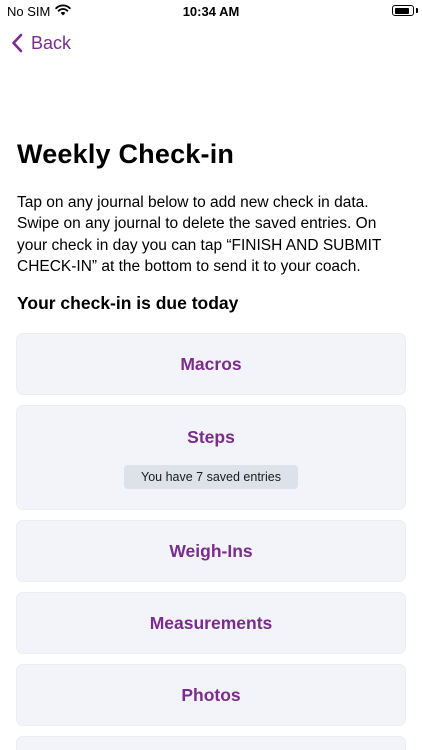  Describe the element at coordinates (17, 43) in the screenshot. I see `chevron-left-icon` at that location.